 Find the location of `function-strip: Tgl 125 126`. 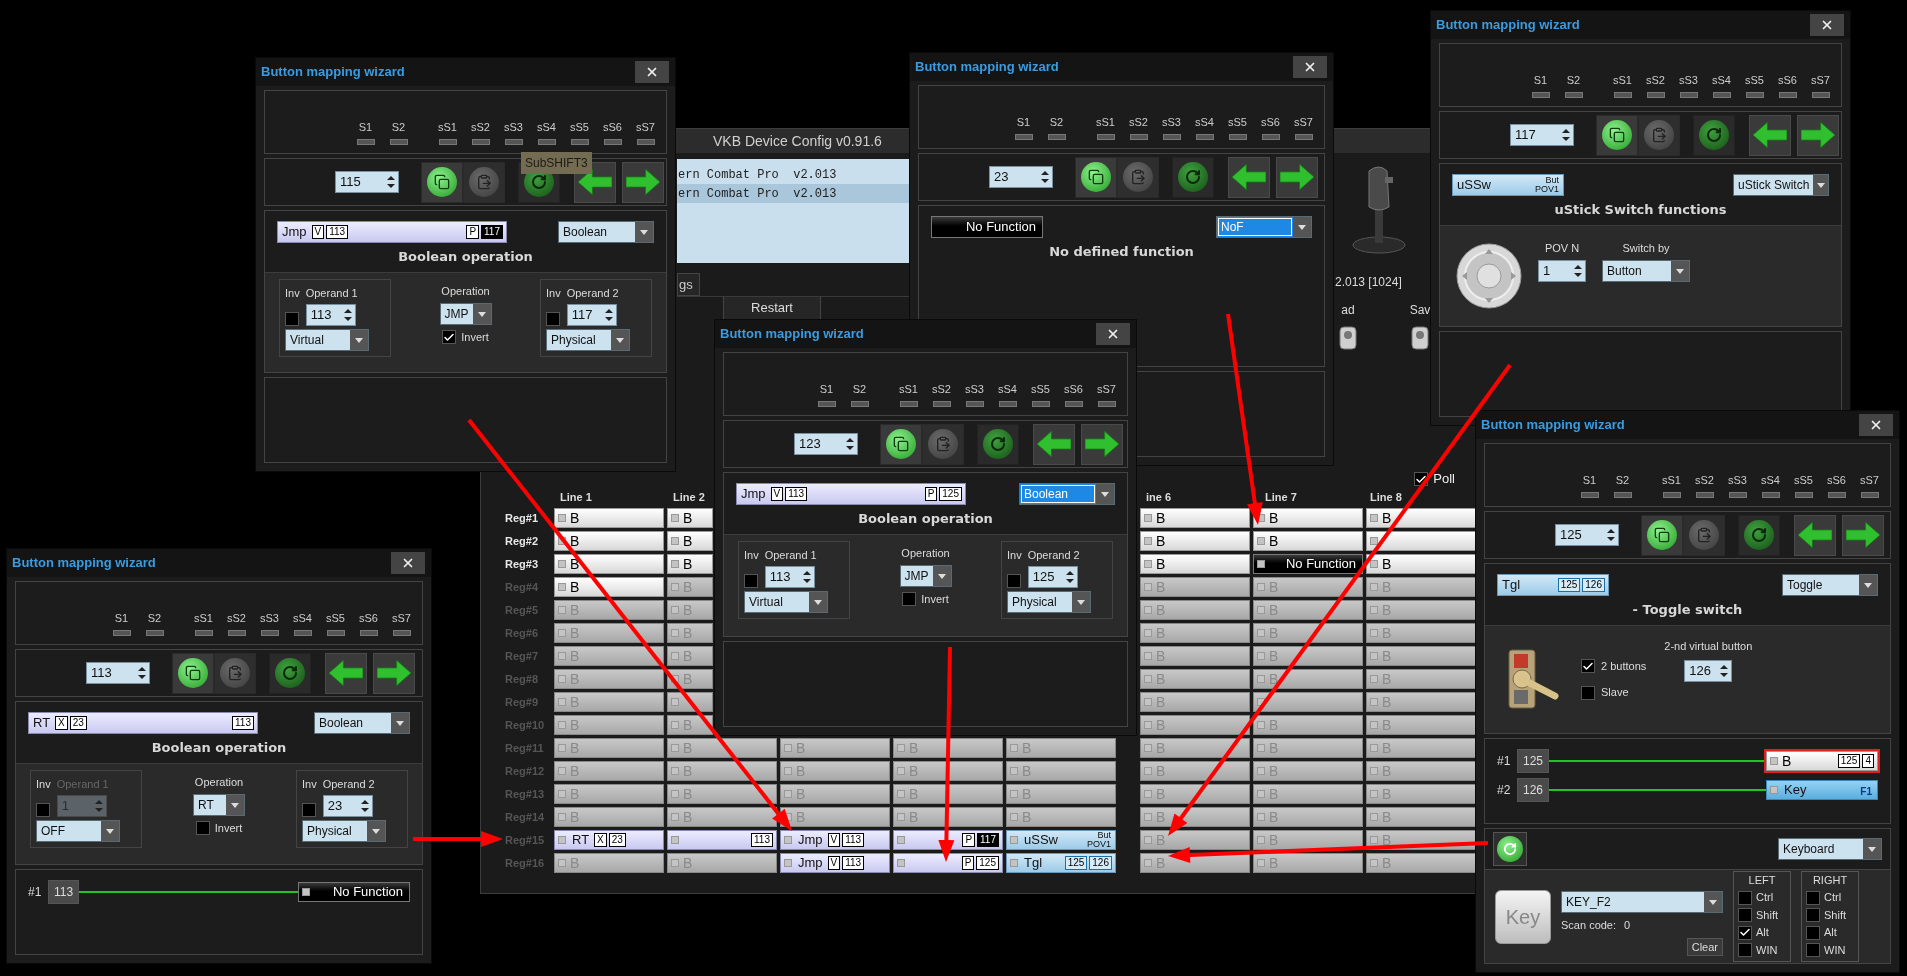

function-strip: Tgl 125 126 is located at coordinates (1553, 585).